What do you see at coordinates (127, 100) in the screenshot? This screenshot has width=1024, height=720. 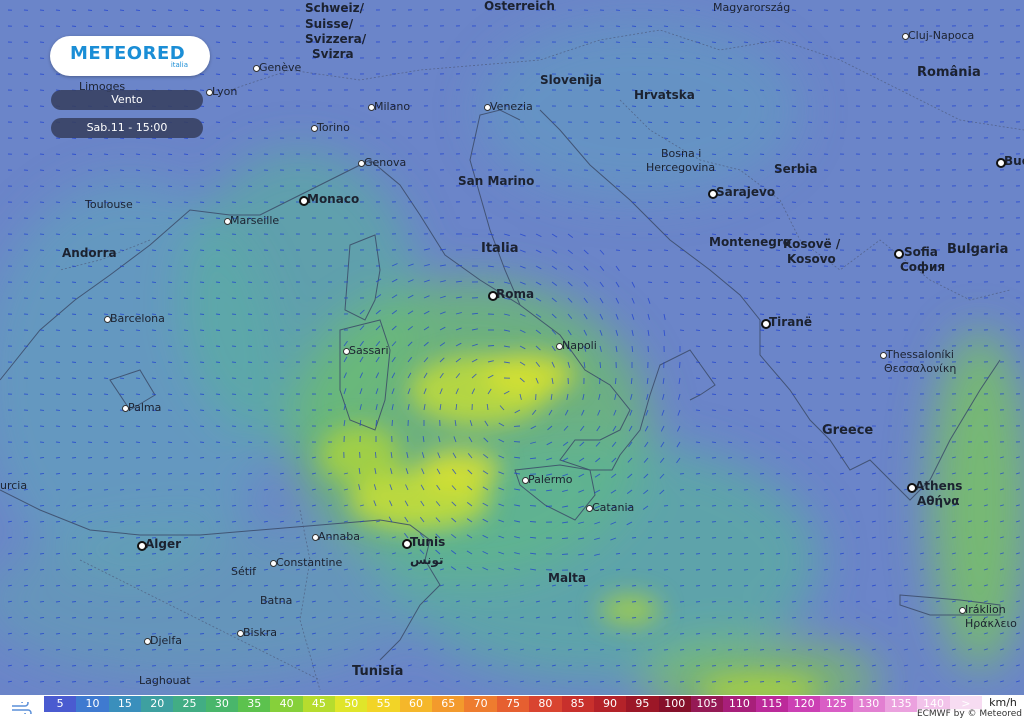 I see `variable-selector: Vento` at bounding box center [127, 100].